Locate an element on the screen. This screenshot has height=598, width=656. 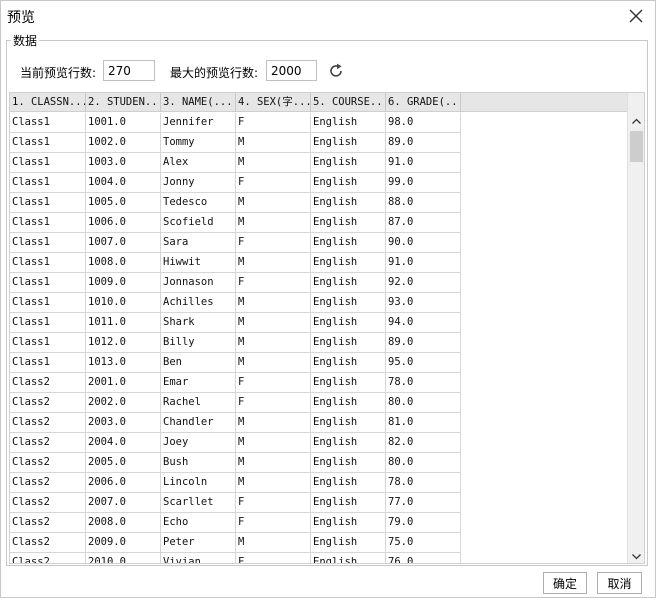
table-cell: 1007.0 is located at coordinates (123, 243).